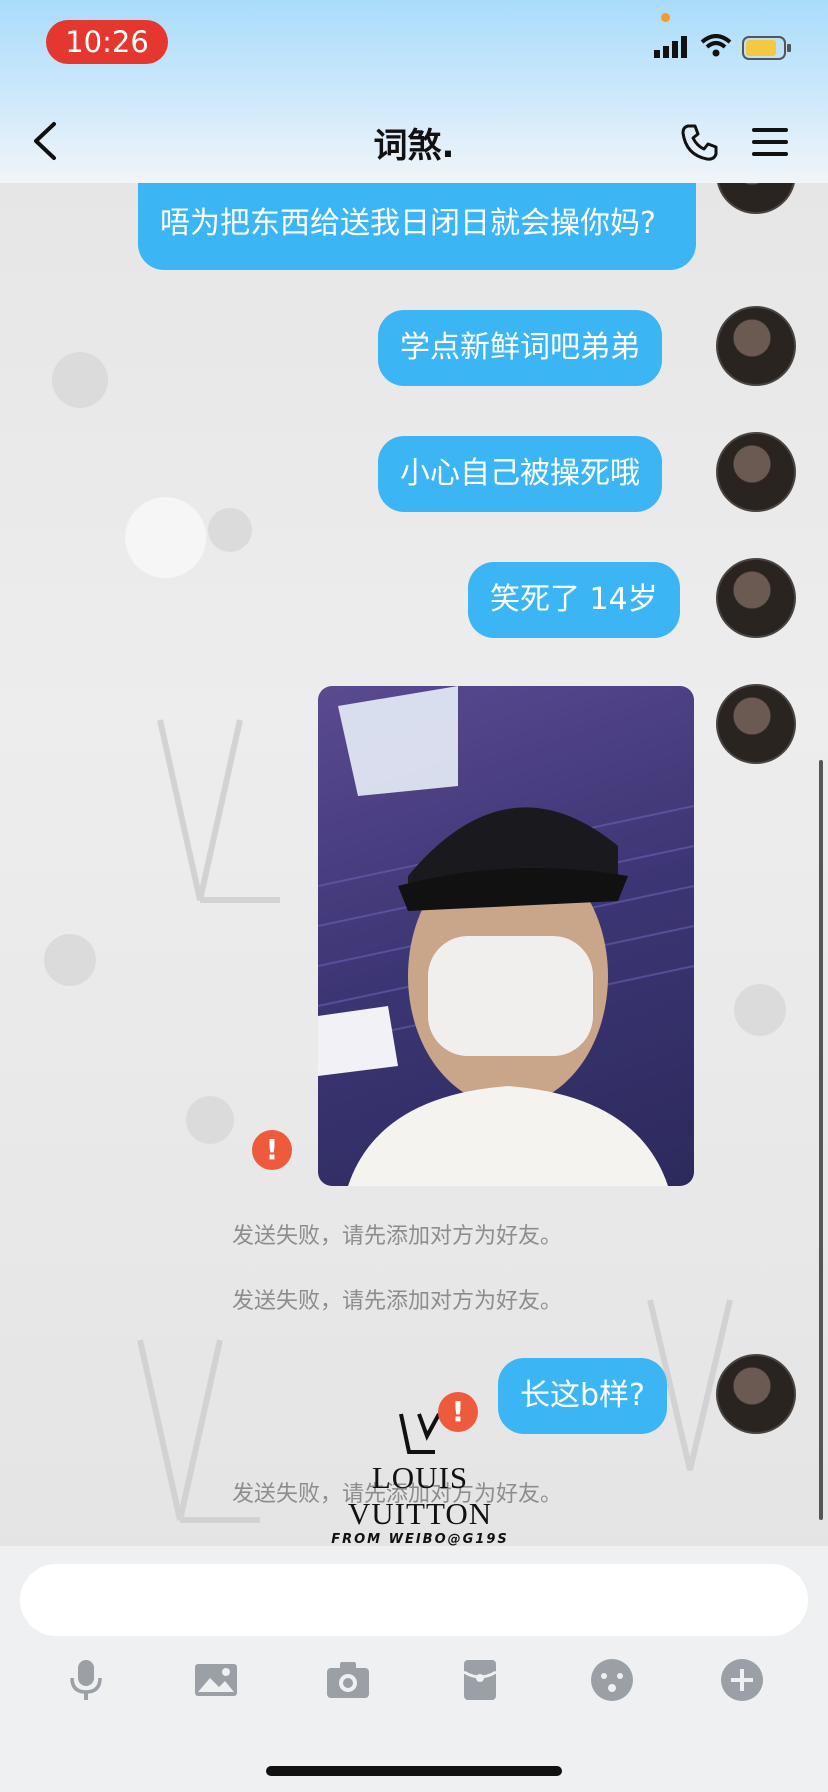  I want to click on phone-call-icon, so click(700, 142).